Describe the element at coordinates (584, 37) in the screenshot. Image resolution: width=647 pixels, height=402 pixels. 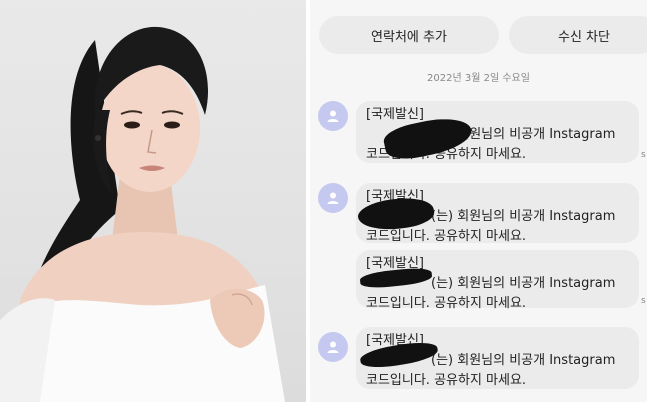
I see `block-label: 수신 차단` at that location.